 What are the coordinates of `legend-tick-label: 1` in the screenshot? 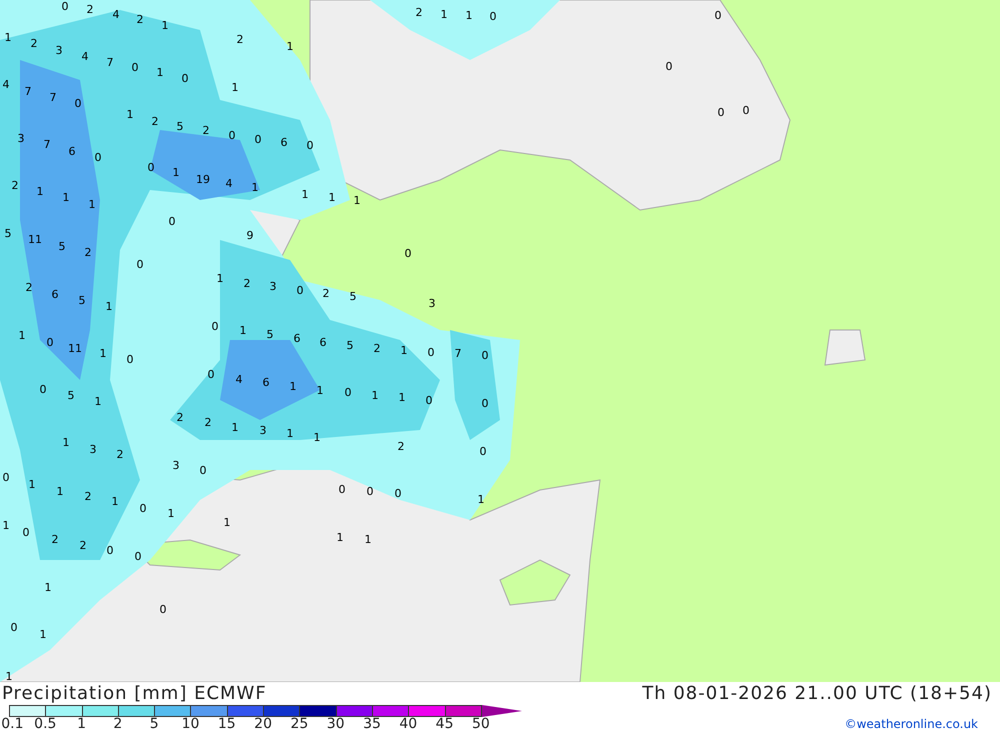 It's located at (81, 724).